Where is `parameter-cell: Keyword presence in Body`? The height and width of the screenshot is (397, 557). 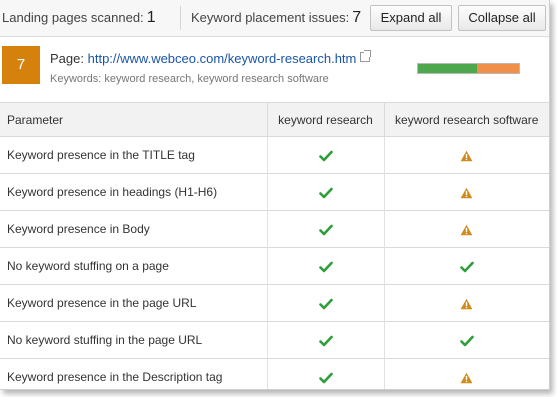 parameter-cell: Keyword presence in Body is located at coordinates (134, 229).